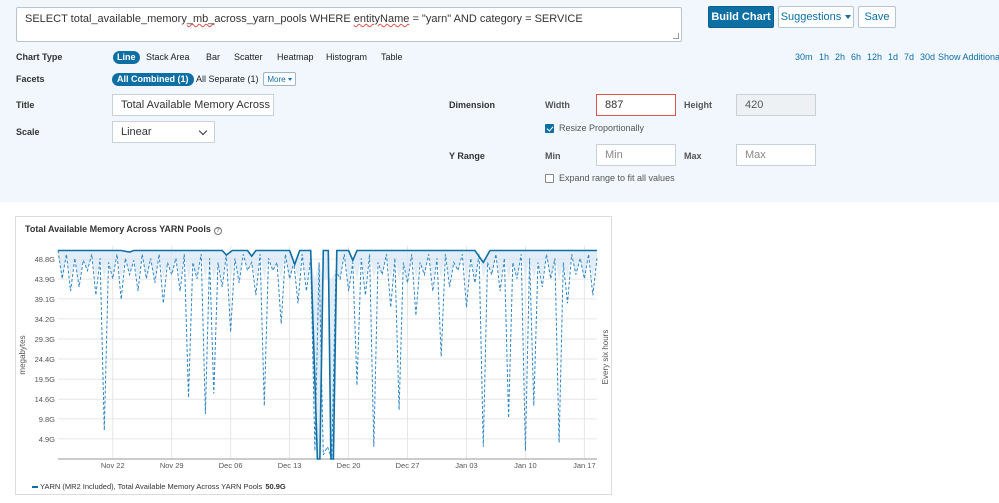 This screenshot has width=999, height=503. Describe the element at coordinates (877, 17) in the screenshot. I see `save-button: Save` at that location.